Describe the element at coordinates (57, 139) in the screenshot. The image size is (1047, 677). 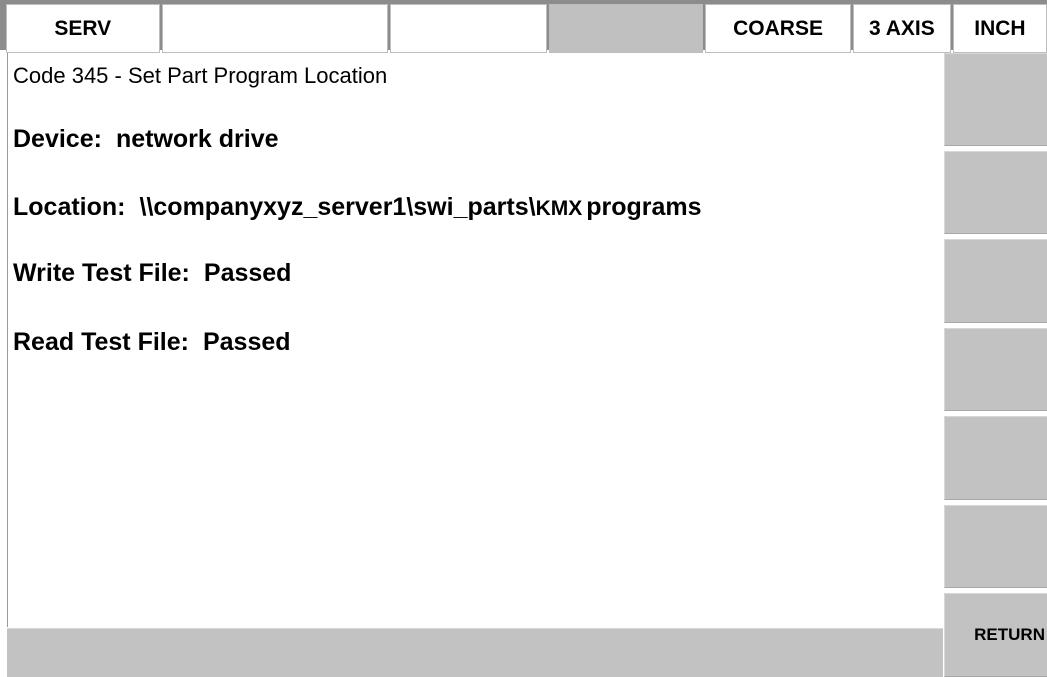
I see `device-label: Device:` at that location.